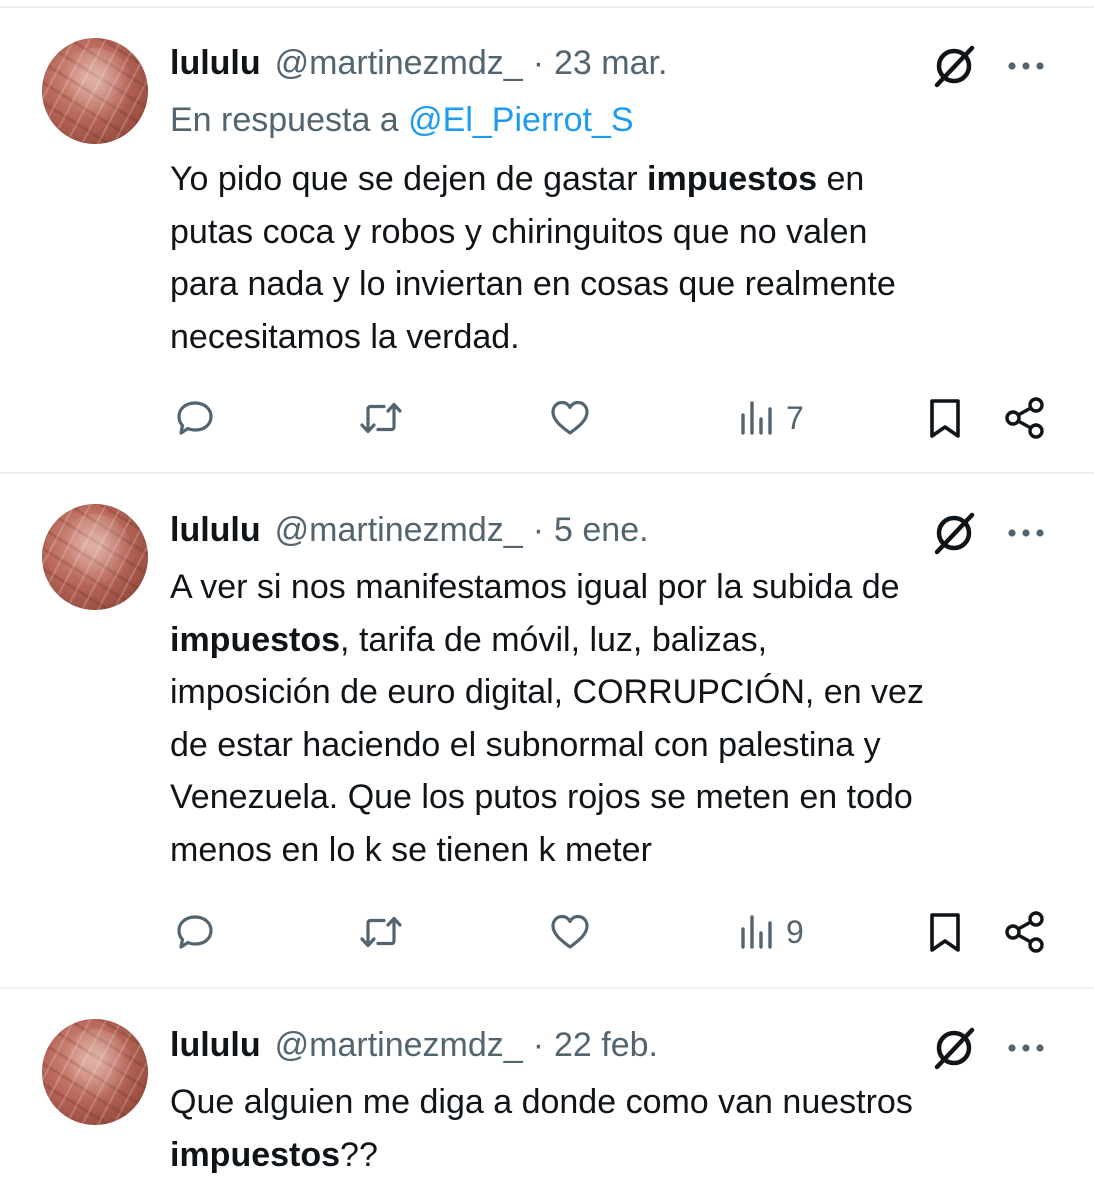 The image size is (1094, 1200). What do you see at coordinates (841, 179) in the screenshot?
I see `text-segment: en` at bounding box center [841, 179].